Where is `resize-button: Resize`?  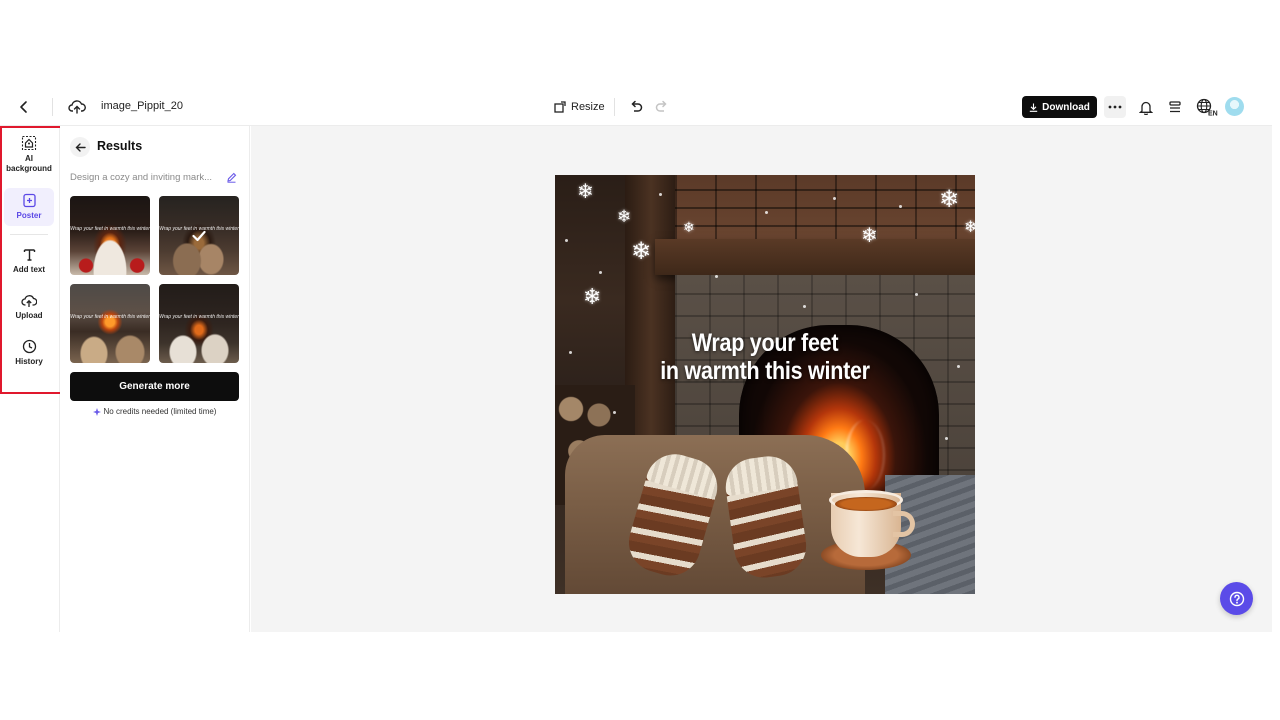
resize-button: Resize is located at coordinates (579, 107).